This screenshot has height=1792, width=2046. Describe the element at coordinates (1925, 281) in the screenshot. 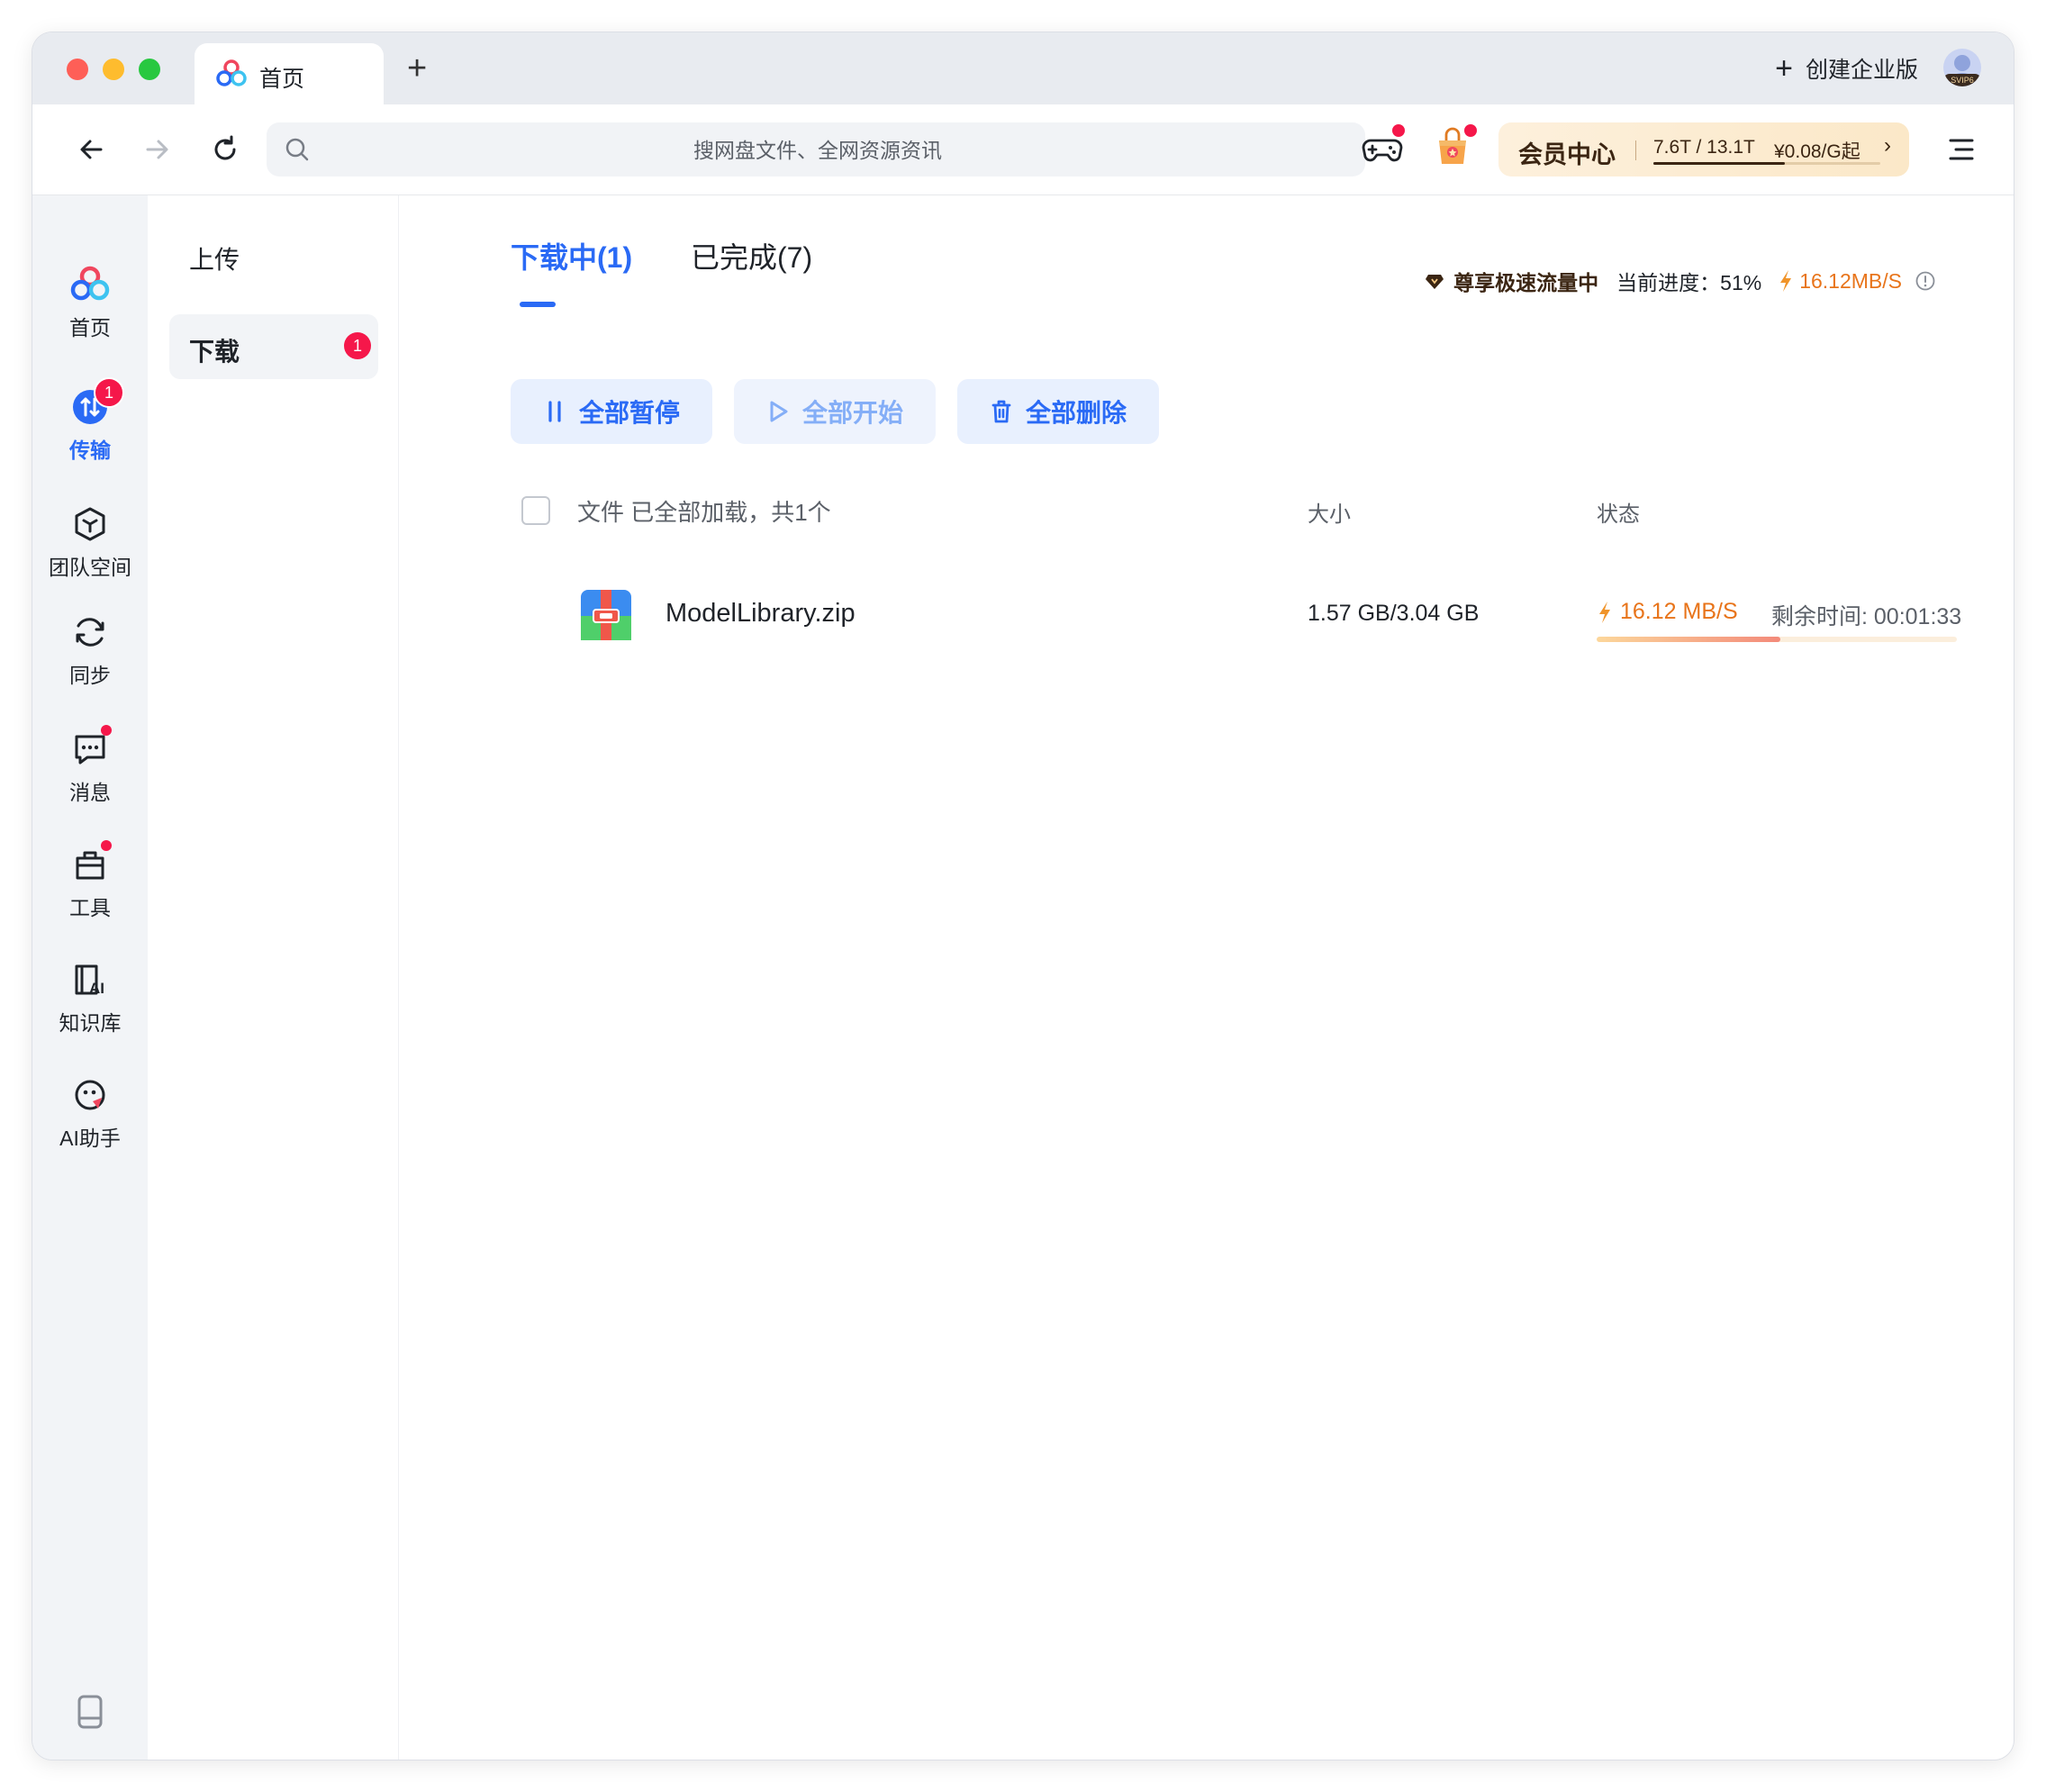

I see `info-icon` at that location.